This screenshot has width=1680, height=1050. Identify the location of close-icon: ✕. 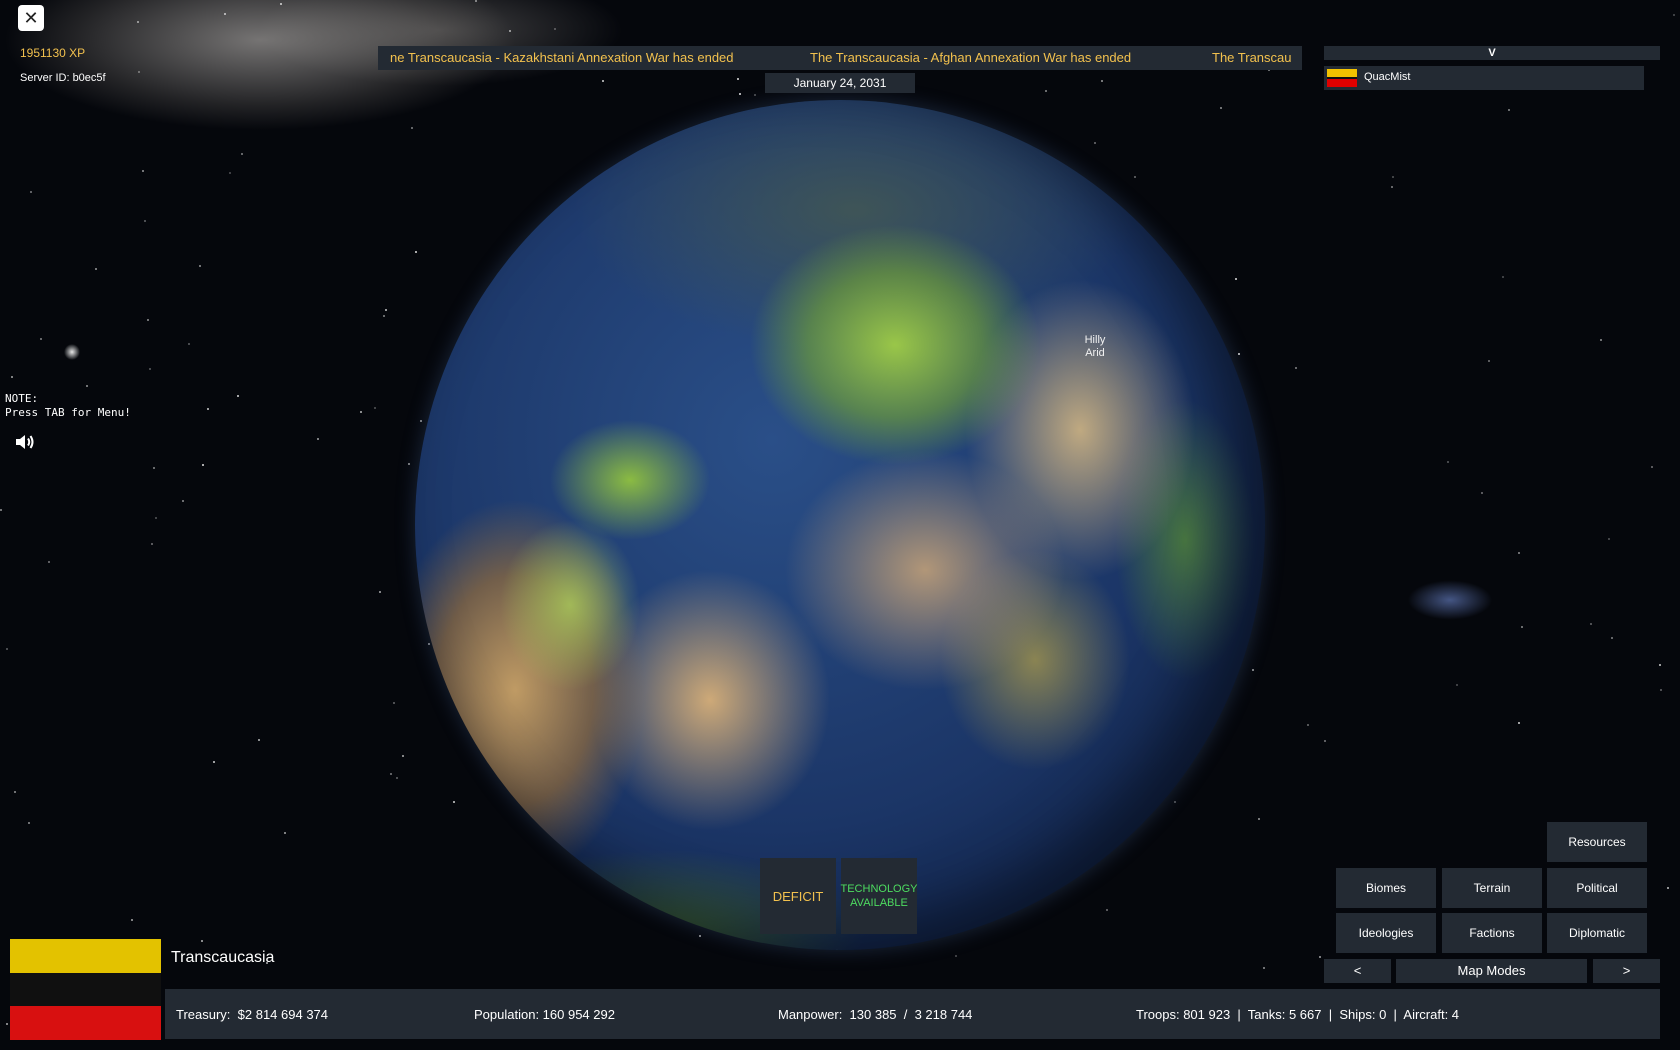
(31, 18).